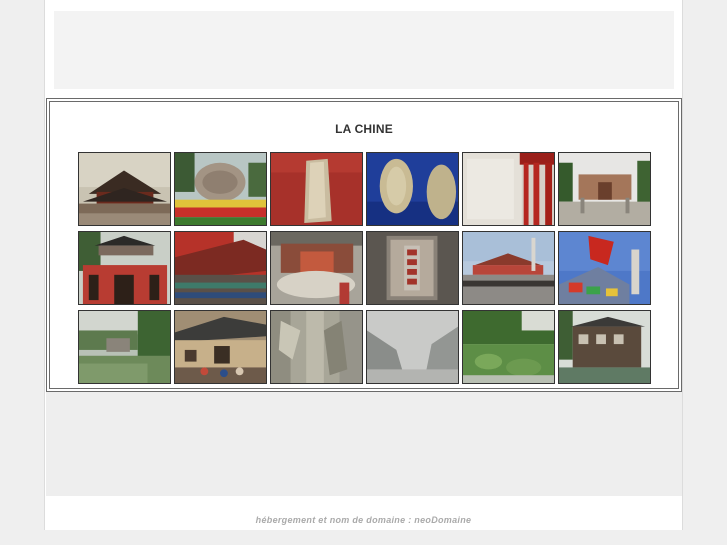  Describe the element at coordinates (316, 347) in the screenshot. I see `thumbnail-carved-stone-texture` at that location.